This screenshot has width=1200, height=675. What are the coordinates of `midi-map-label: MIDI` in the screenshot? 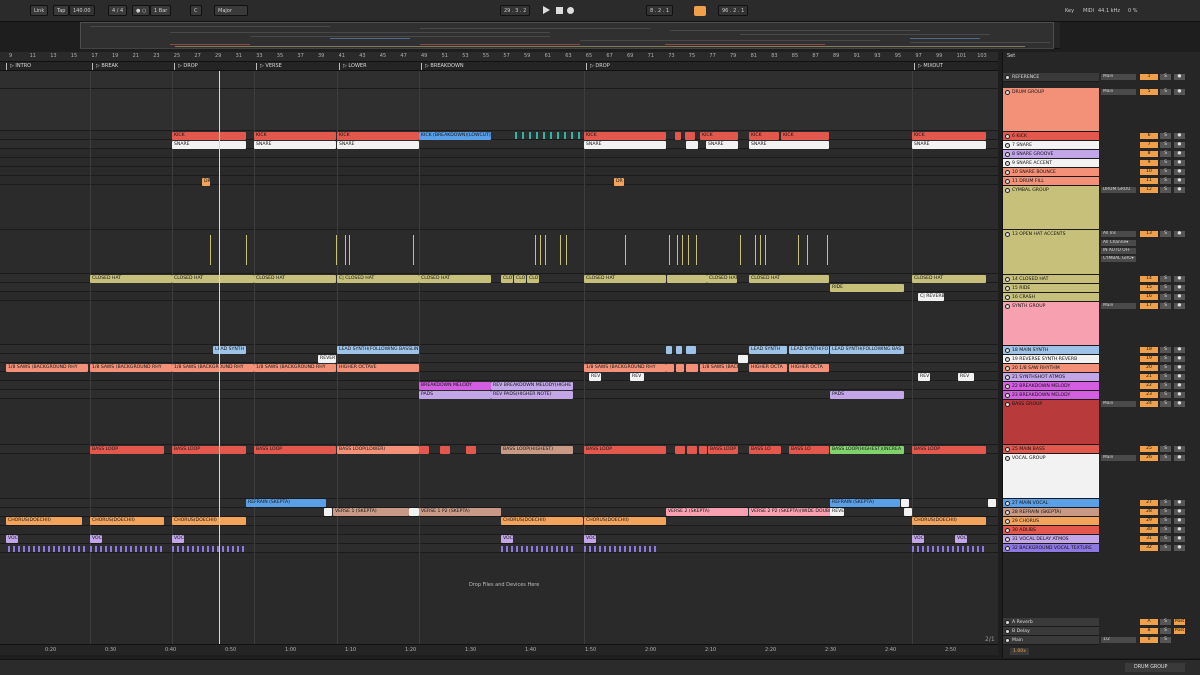 It's located at (1088, 11).